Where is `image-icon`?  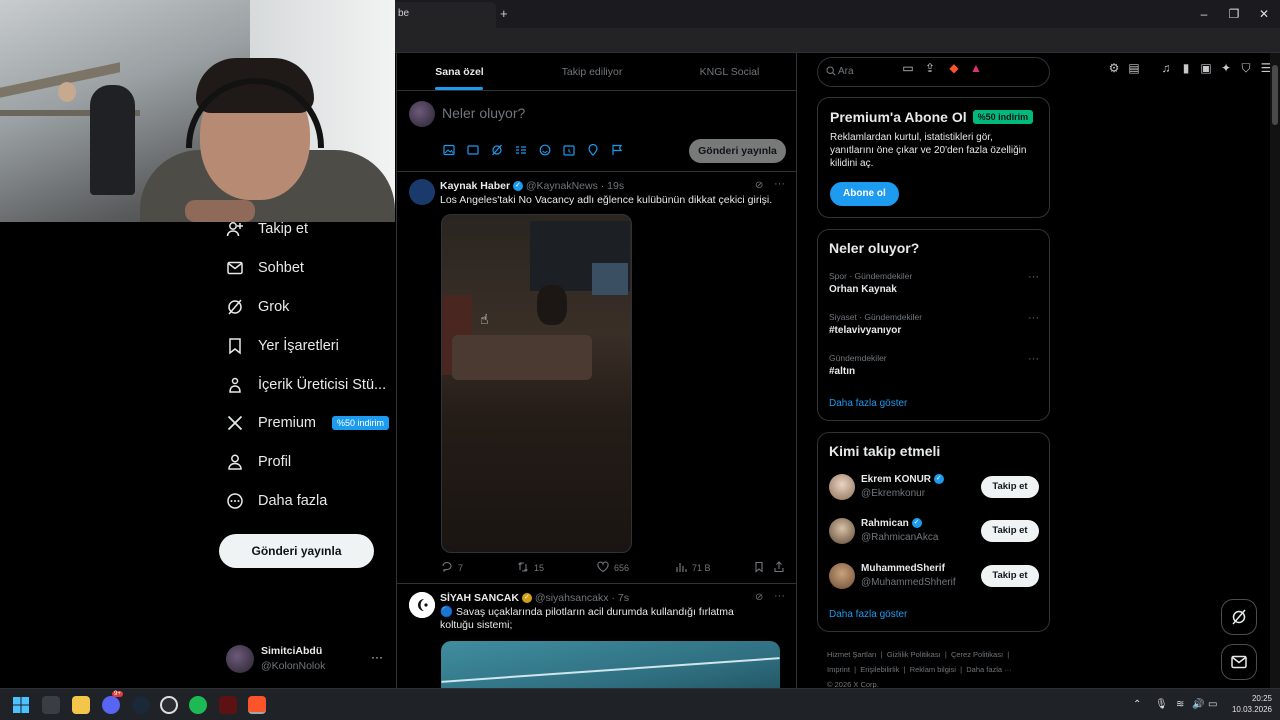
image-icon is located at coordinates (449, 151).